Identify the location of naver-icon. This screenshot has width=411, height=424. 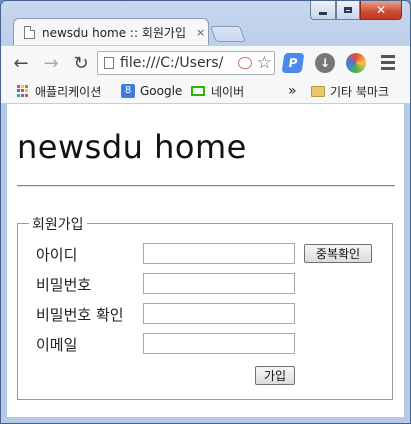
(198, 91).